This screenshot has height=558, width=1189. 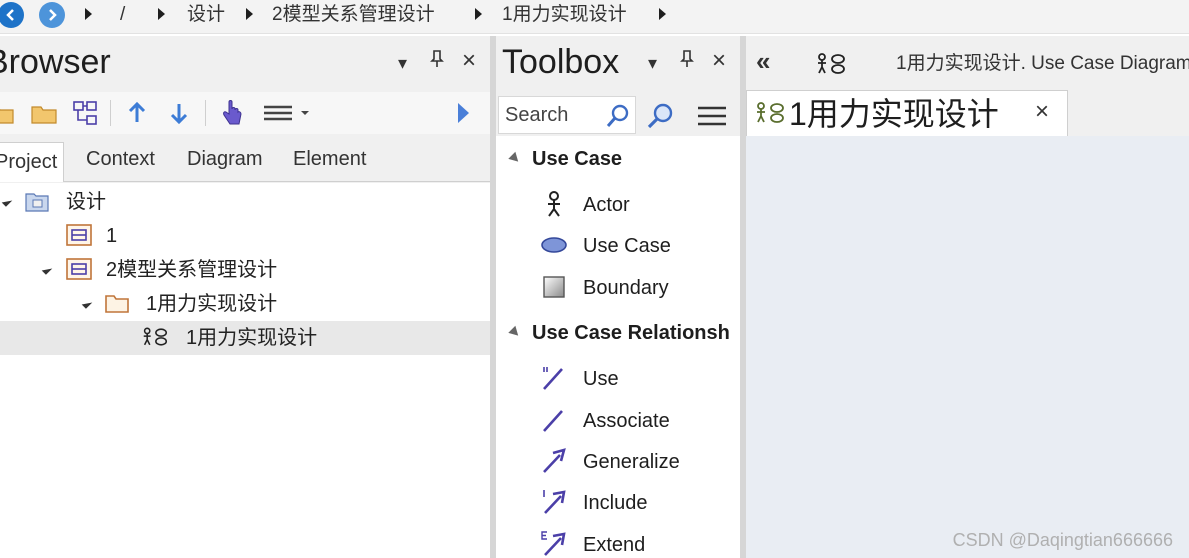 I want to click on tree-item-label: 2模型关系管理设计, so click(x=192, y=270).